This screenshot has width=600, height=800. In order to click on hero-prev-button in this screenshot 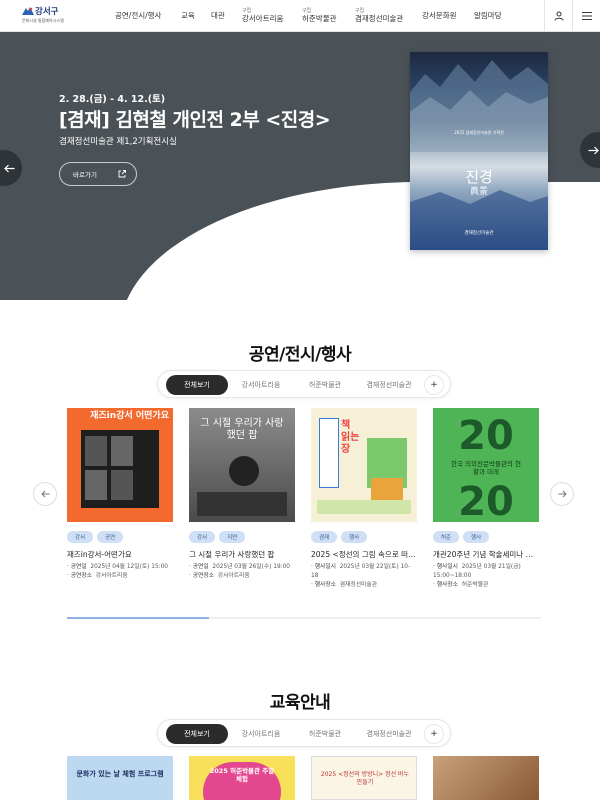, I will do `click(11, 168)`.